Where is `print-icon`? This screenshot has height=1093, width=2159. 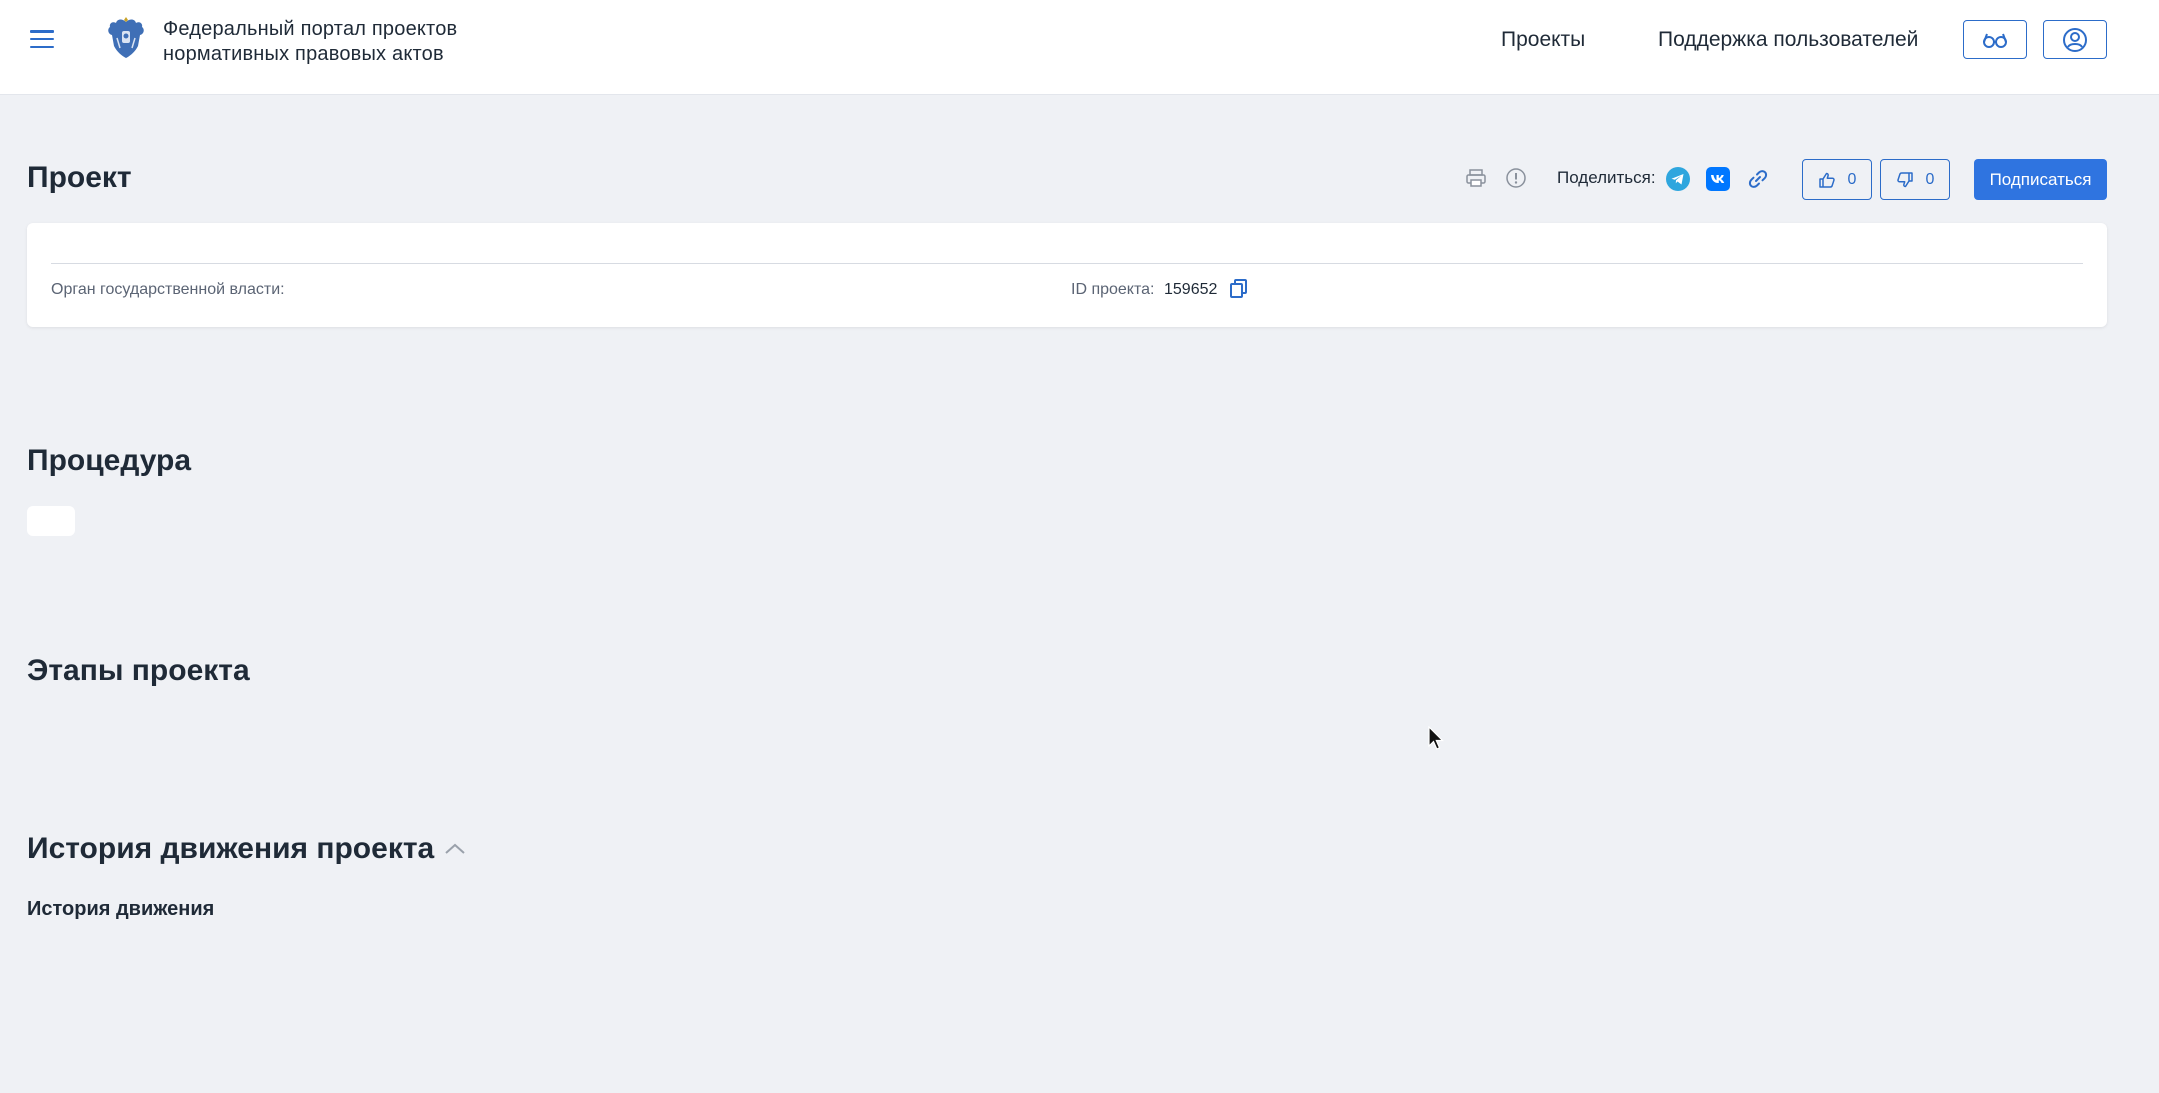 print-icon is located at coordinates (1476, 178).